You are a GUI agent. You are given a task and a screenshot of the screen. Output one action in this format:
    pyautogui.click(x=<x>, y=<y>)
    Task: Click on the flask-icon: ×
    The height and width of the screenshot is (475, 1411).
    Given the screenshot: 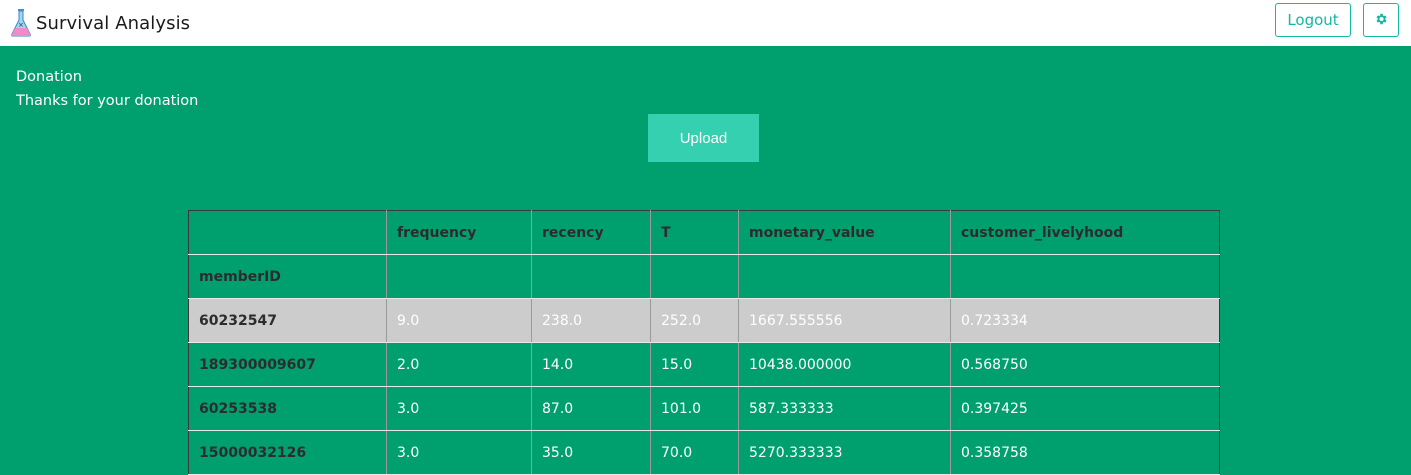 What is the action you would take?
    pyautogui.click(x=23, y=23)
    